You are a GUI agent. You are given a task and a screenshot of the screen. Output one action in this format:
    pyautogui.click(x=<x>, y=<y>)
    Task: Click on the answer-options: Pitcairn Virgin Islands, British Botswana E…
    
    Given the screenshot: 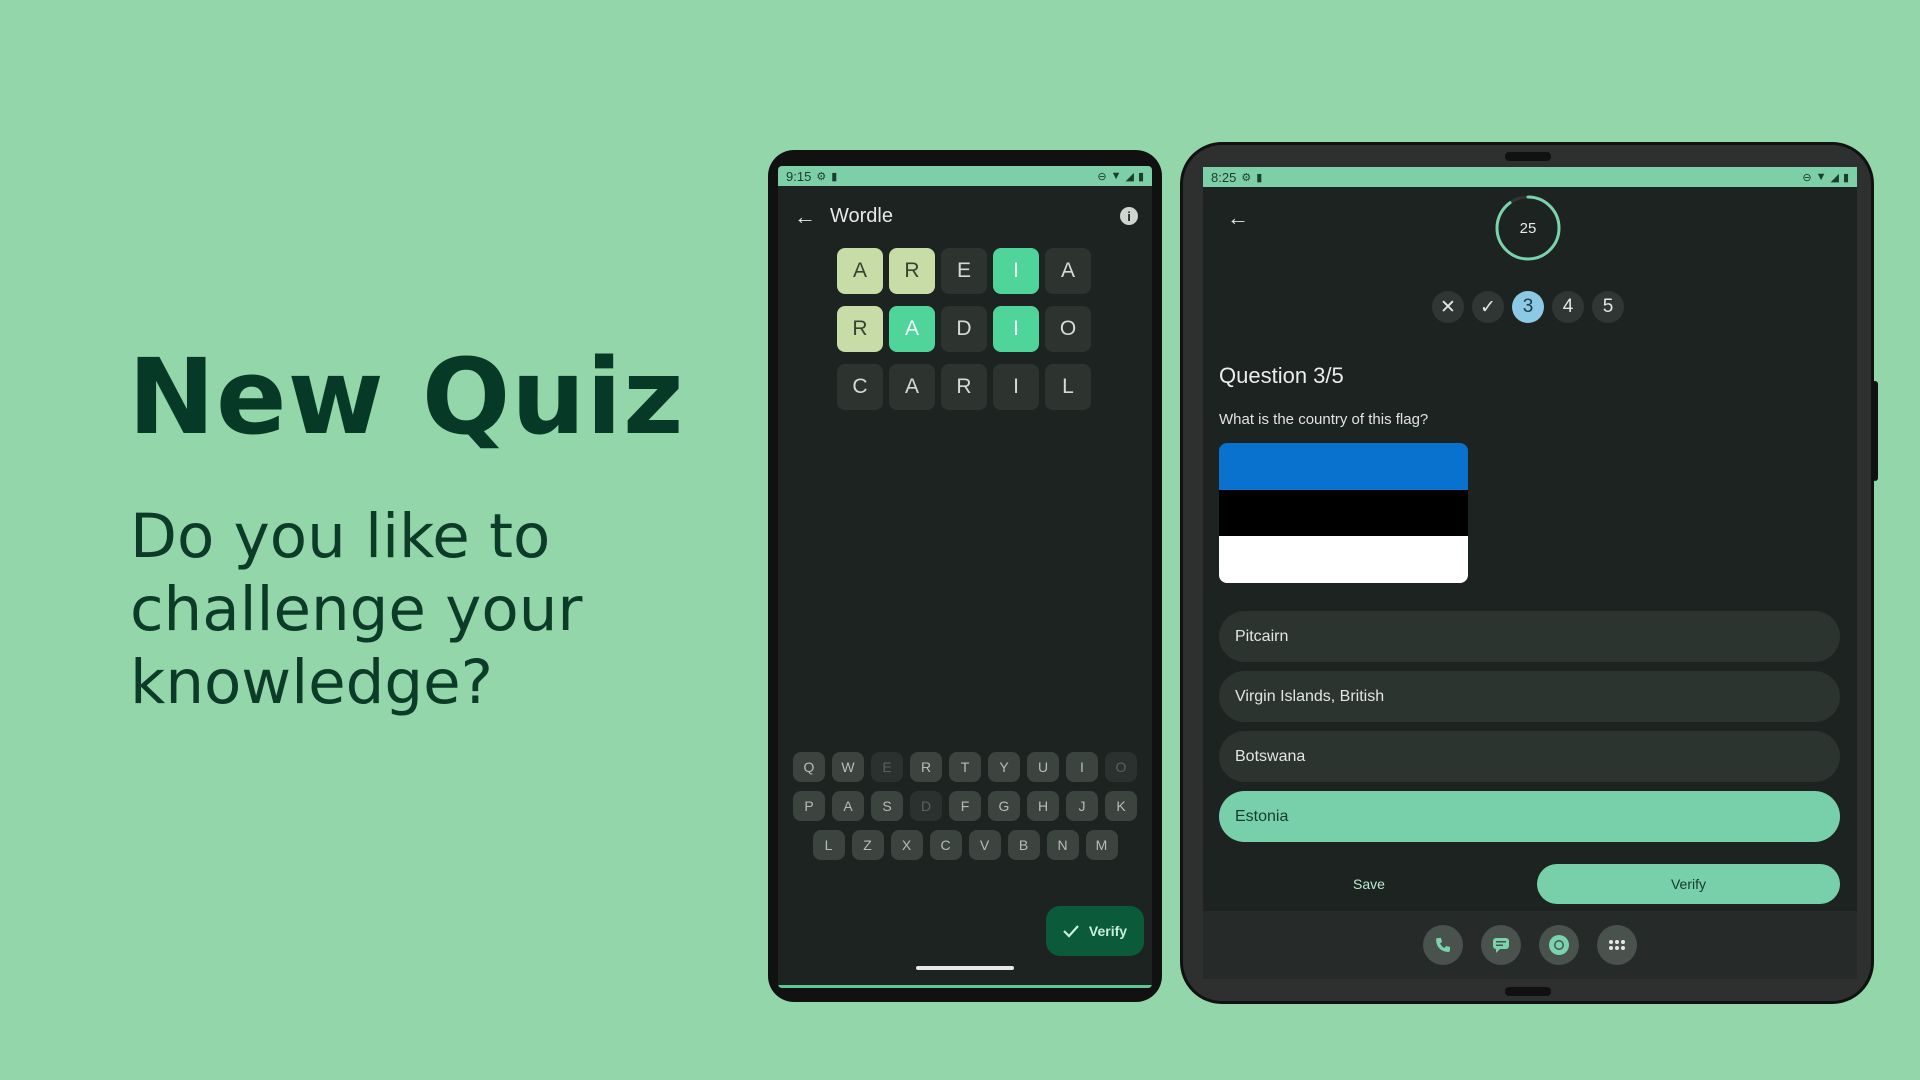 What is the action you would take?
    pyautogui.click(x=1529, y=731)
    